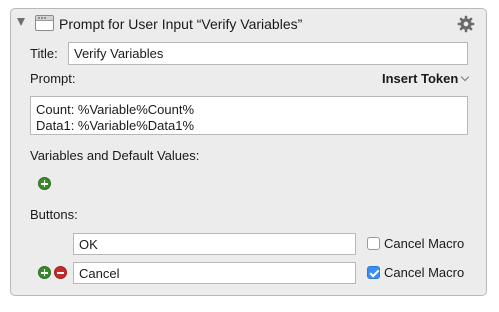 The image size is (499, 312). I want to click on title-label: Title:, so click(44, 53).